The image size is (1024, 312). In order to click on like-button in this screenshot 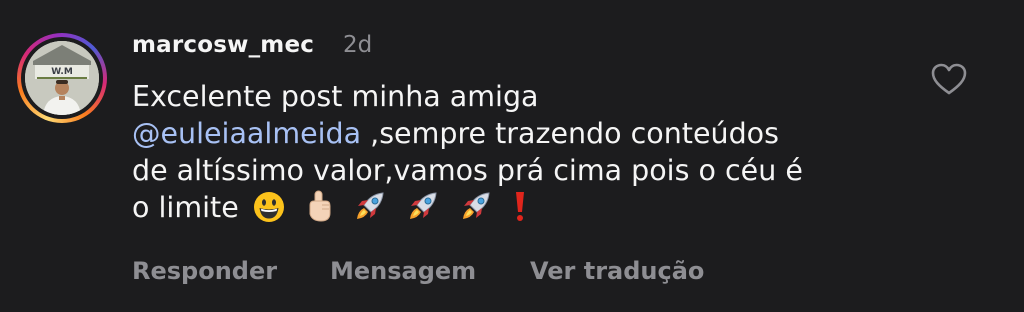, I will do `click(949, 79)`.